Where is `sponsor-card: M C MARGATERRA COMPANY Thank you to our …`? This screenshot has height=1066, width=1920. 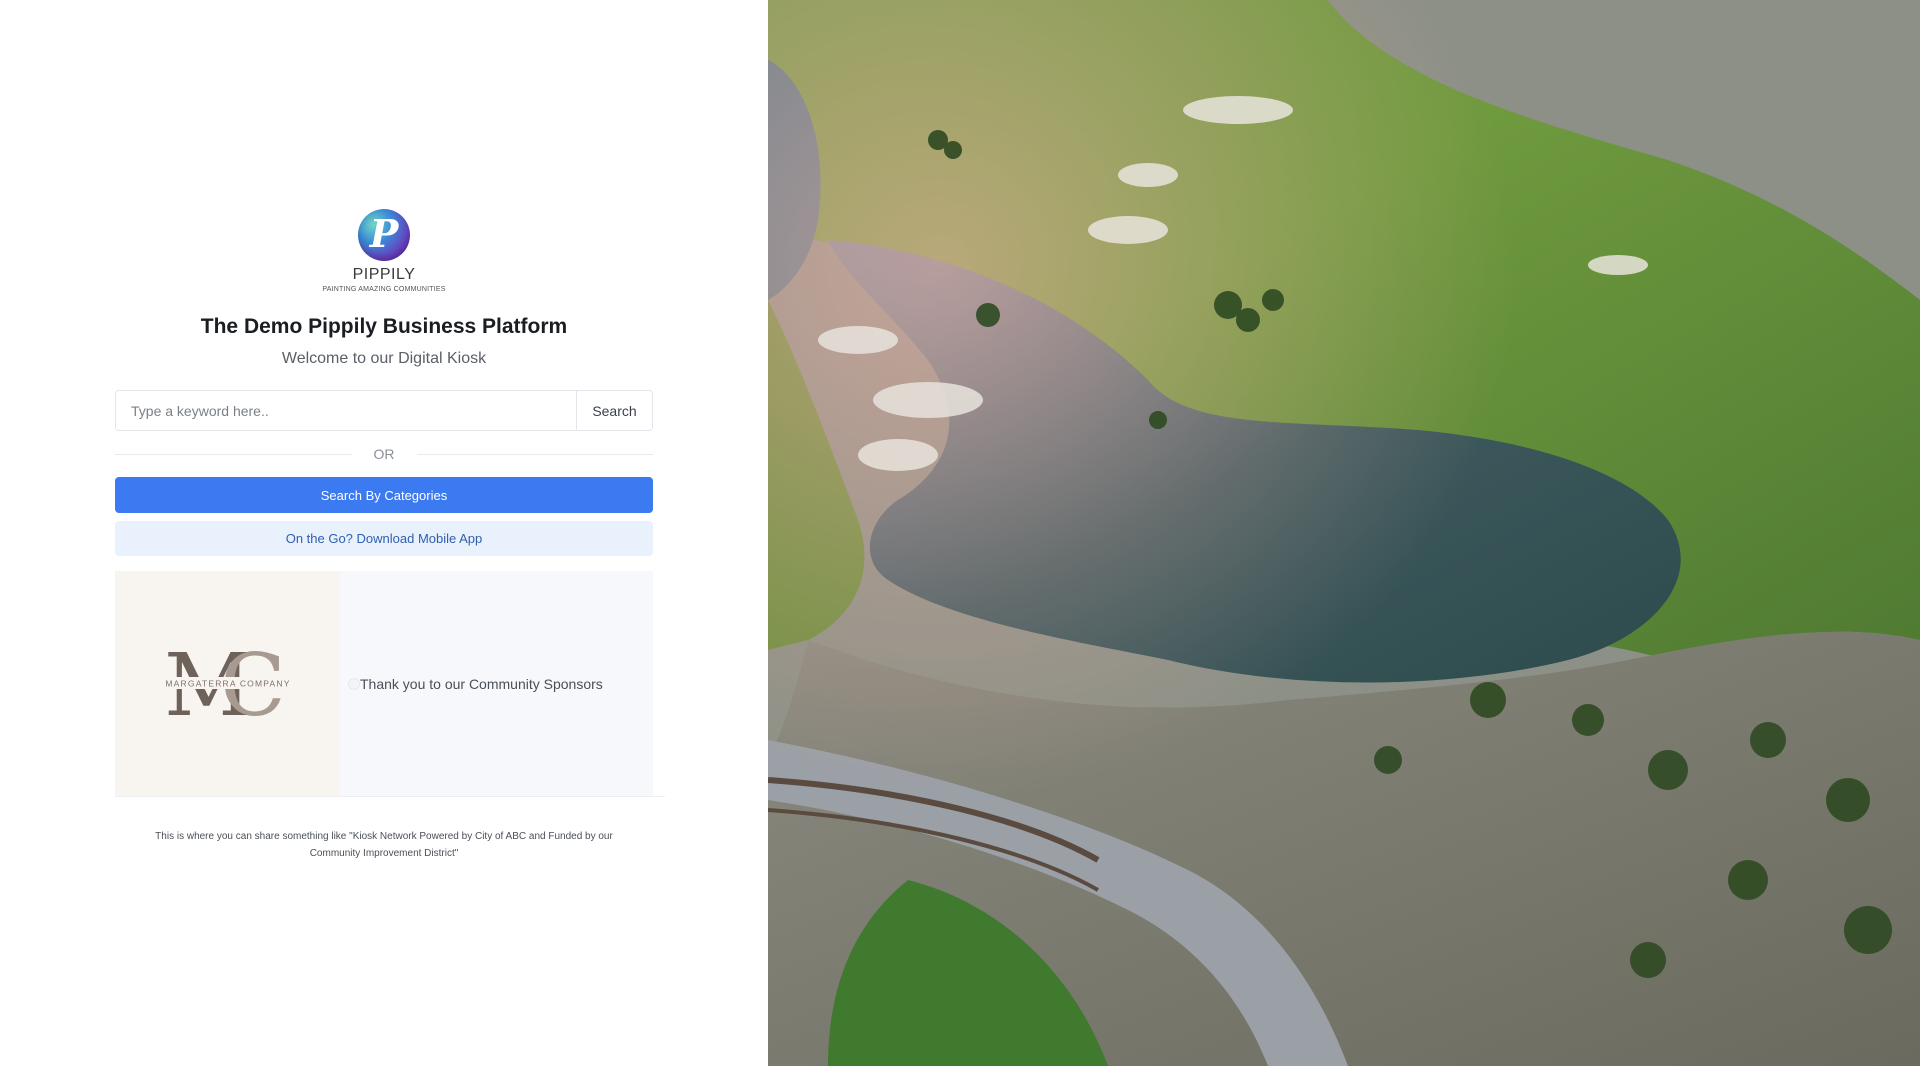
sponsor-card: M C MARGATERRA COMPANY Thank you to our … is located at coordinates (384, 683).